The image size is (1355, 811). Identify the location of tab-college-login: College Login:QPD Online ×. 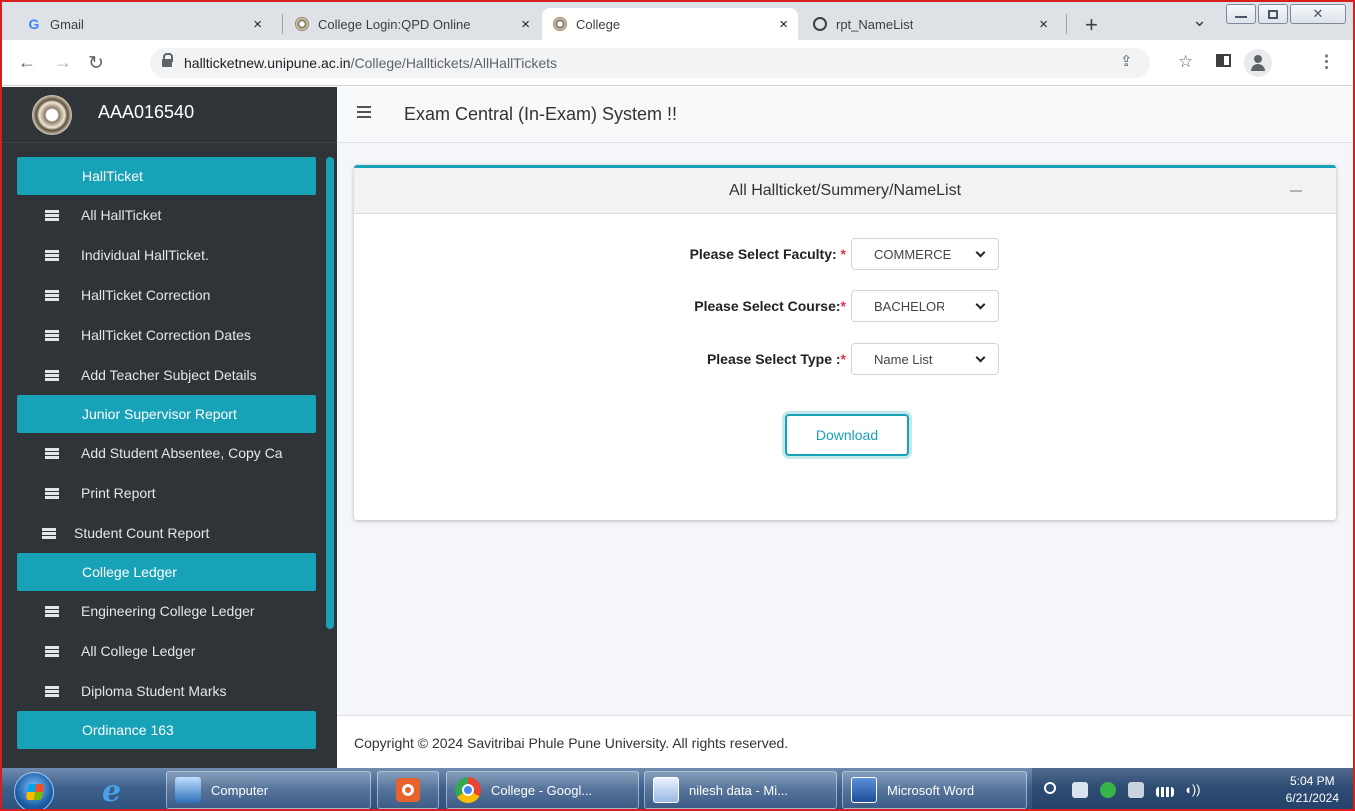
(412, 24).